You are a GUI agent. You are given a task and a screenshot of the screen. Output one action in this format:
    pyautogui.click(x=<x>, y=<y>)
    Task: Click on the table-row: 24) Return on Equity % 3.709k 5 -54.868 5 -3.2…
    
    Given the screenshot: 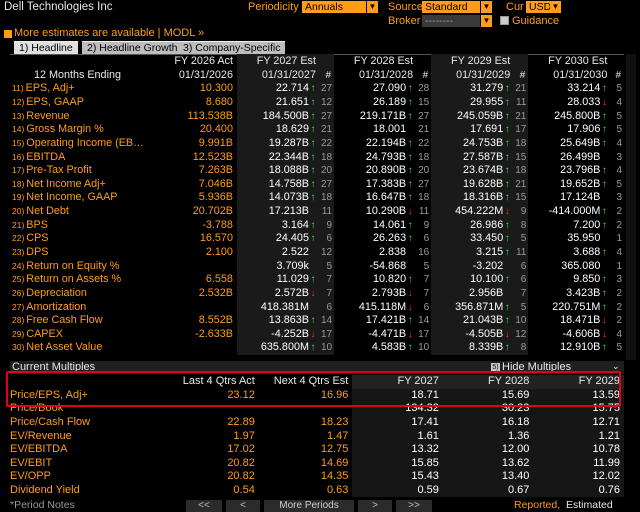 What is the action you would take?
    pyautogui.click(x=317, y=266)
    